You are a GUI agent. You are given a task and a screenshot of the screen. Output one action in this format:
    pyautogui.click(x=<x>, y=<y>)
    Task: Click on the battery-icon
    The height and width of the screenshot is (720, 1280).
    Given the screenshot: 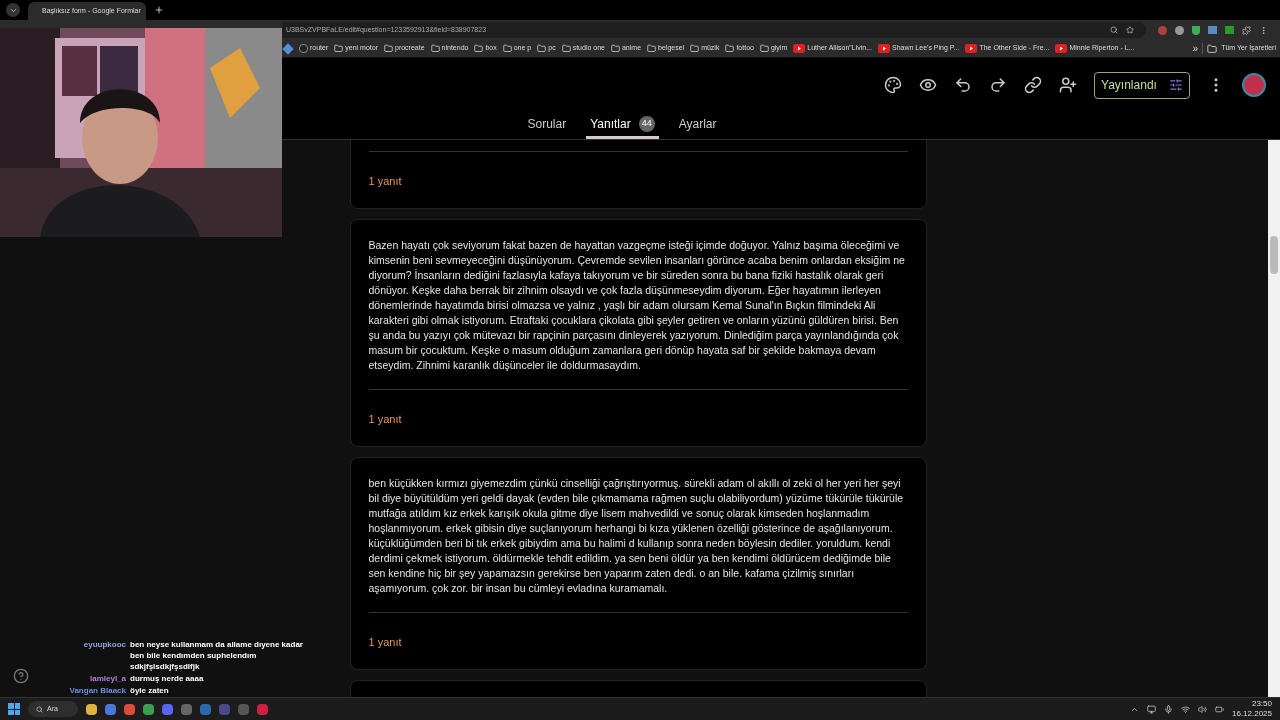 What is the action you would take?
    pyautogui.click(x=1219, y=709)
    